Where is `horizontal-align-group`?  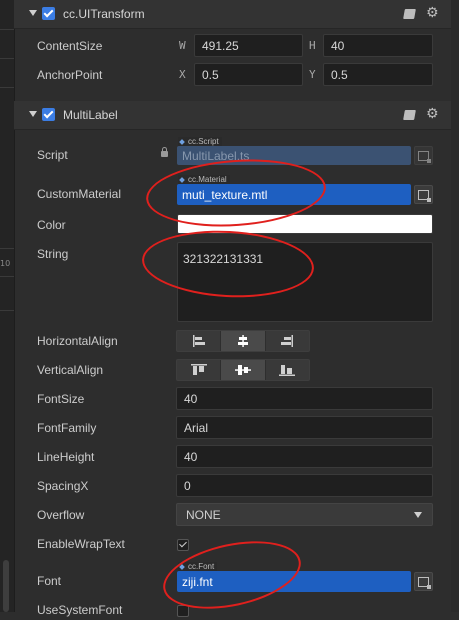
horizontal-align-group is located at coordinates (243, 341).